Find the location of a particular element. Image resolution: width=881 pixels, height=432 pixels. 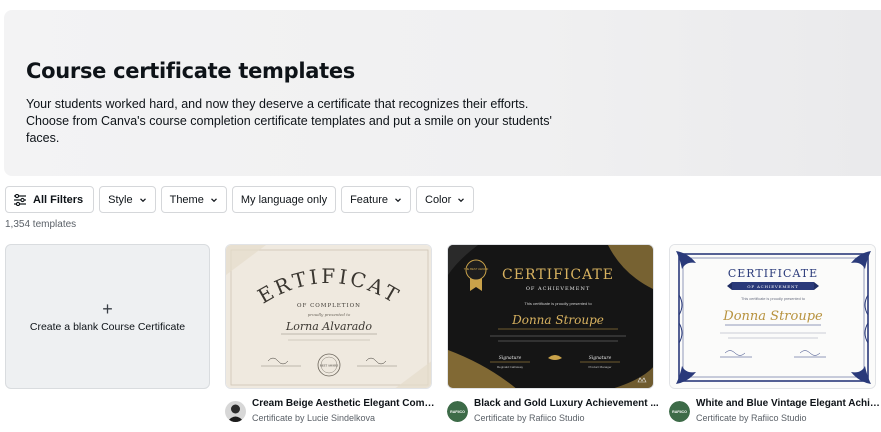

thumb-signature-1: Signature is located at coordinates (510, 358).